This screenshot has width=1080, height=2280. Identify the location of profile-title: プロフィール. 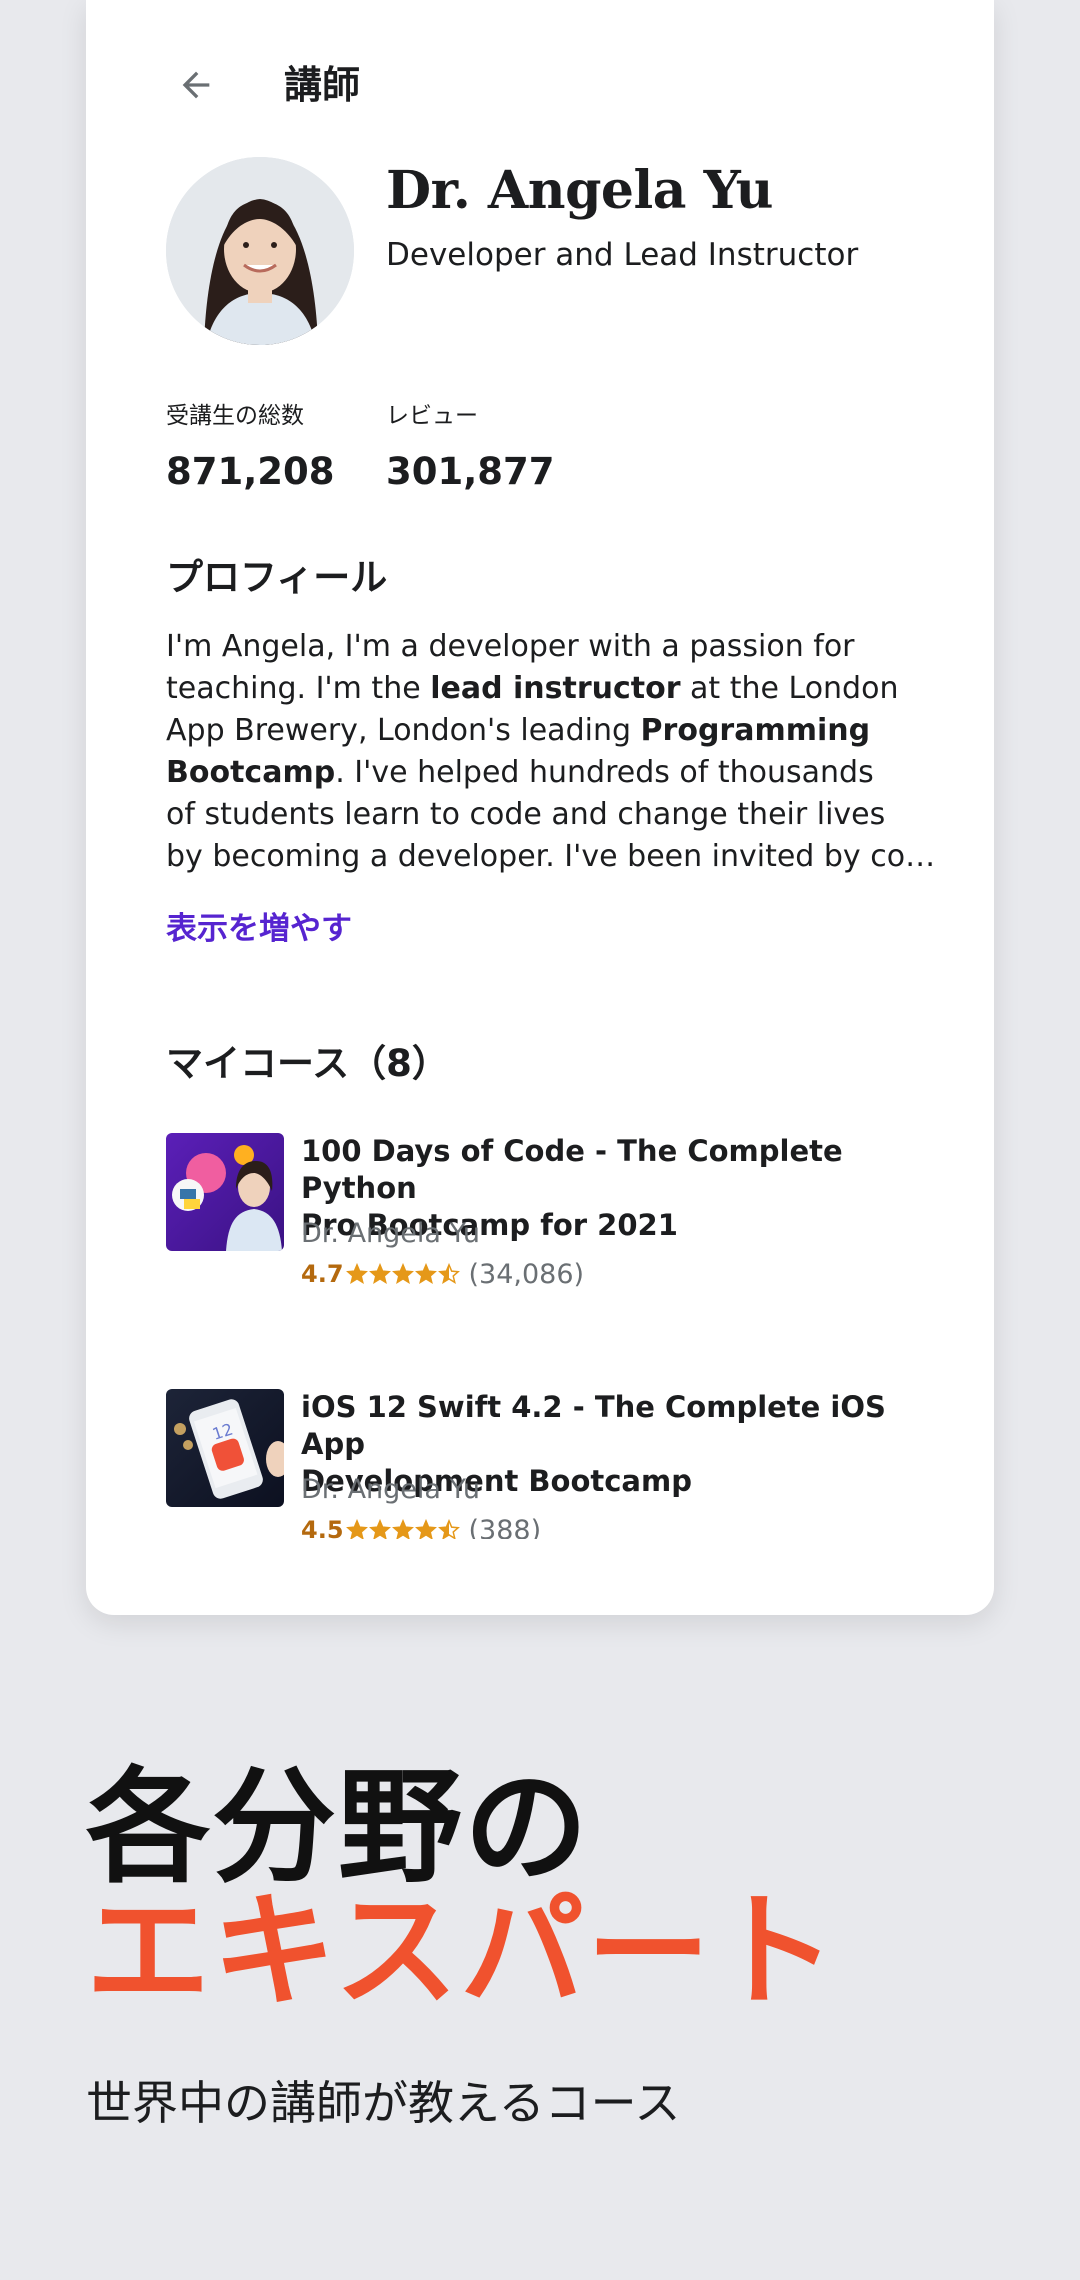
(277, 577).